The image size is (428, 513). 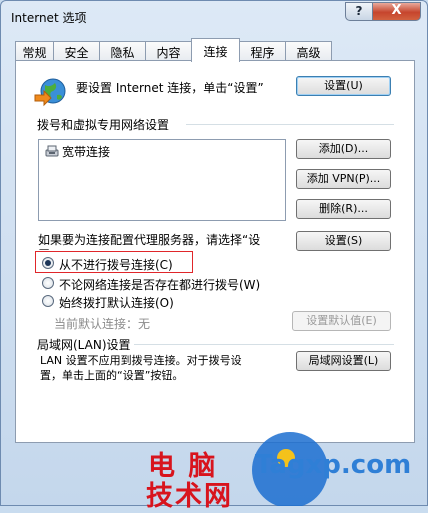 What do you see at coordinates (290, 124) in the screenshot?
I see `dialup-divider` at bounding box center [290, 124].